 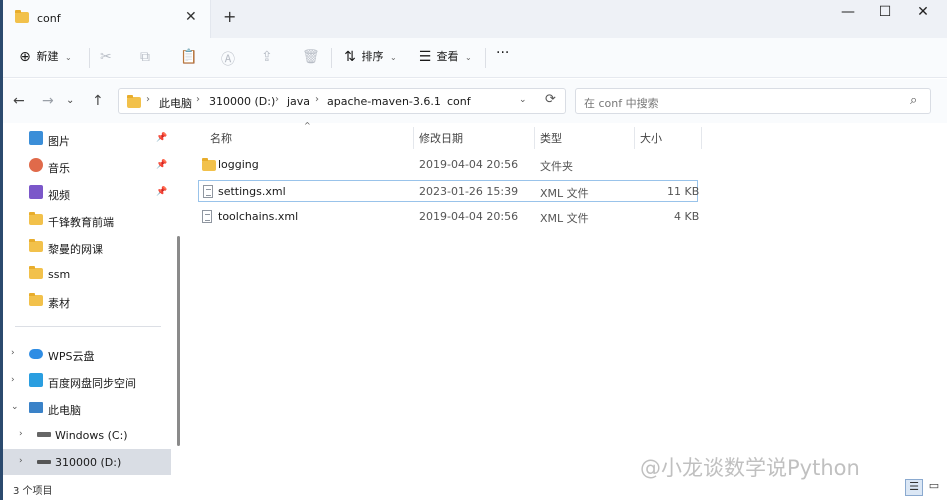 What do you see at coordinates (81, 222) in the screenshot?
I see `sidebar-item-label: 千锋教育前端` at bounding box center [81, 222].